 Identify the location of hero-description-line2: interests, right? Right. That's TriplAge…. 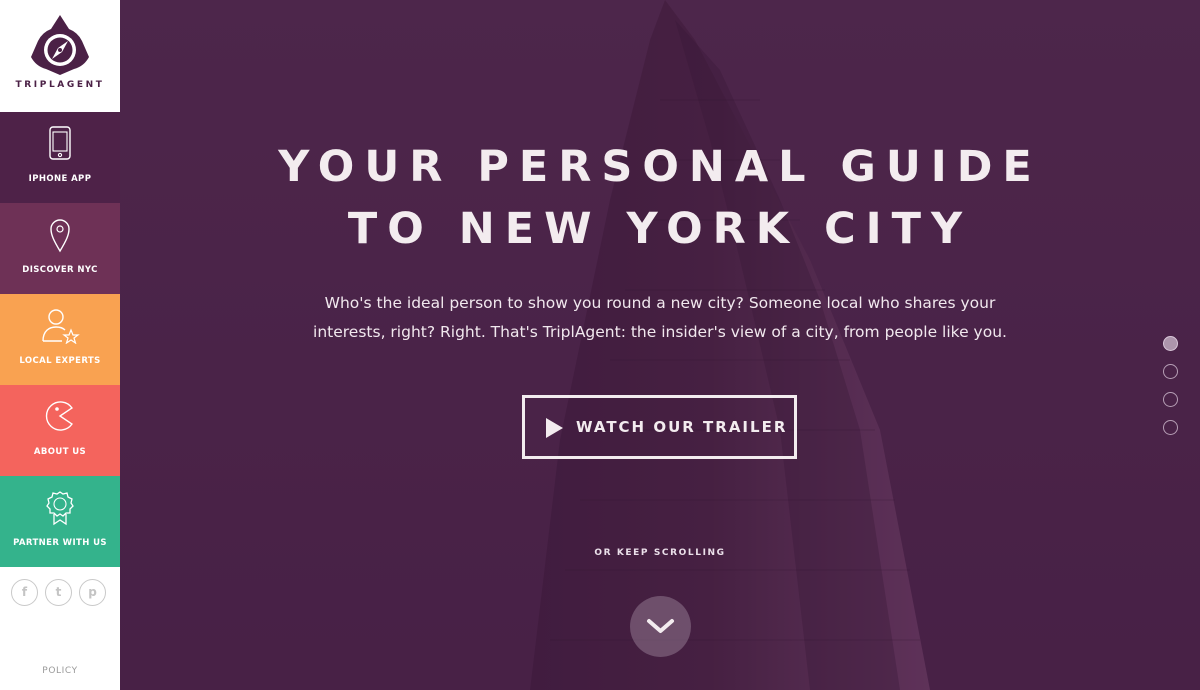
(660, 332).